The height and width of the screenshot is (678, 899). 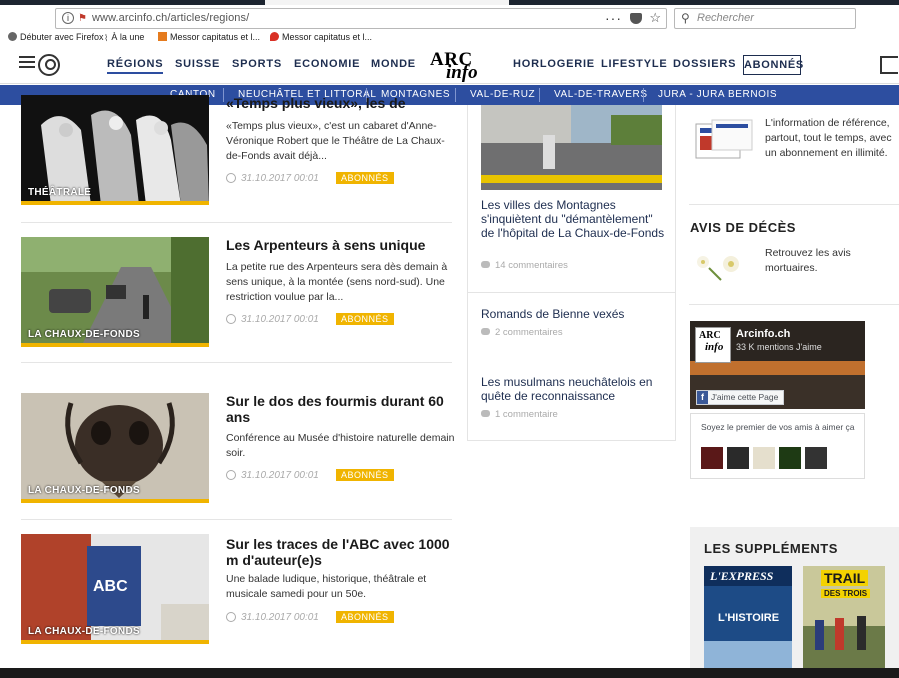 I want to click on article-thumbnail: ABC LA CHAUX-DE-FONDS, so click(x=115, y=589).